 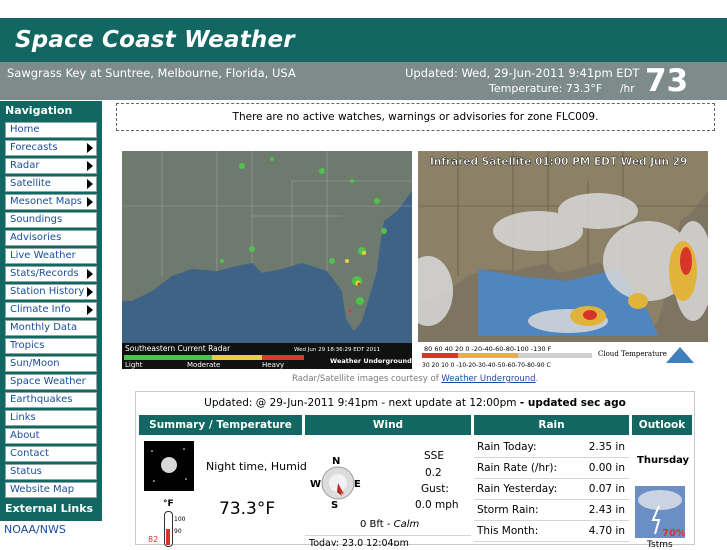 I want to click on wind-gust-label: Gust:, so click(x=435, y=489).